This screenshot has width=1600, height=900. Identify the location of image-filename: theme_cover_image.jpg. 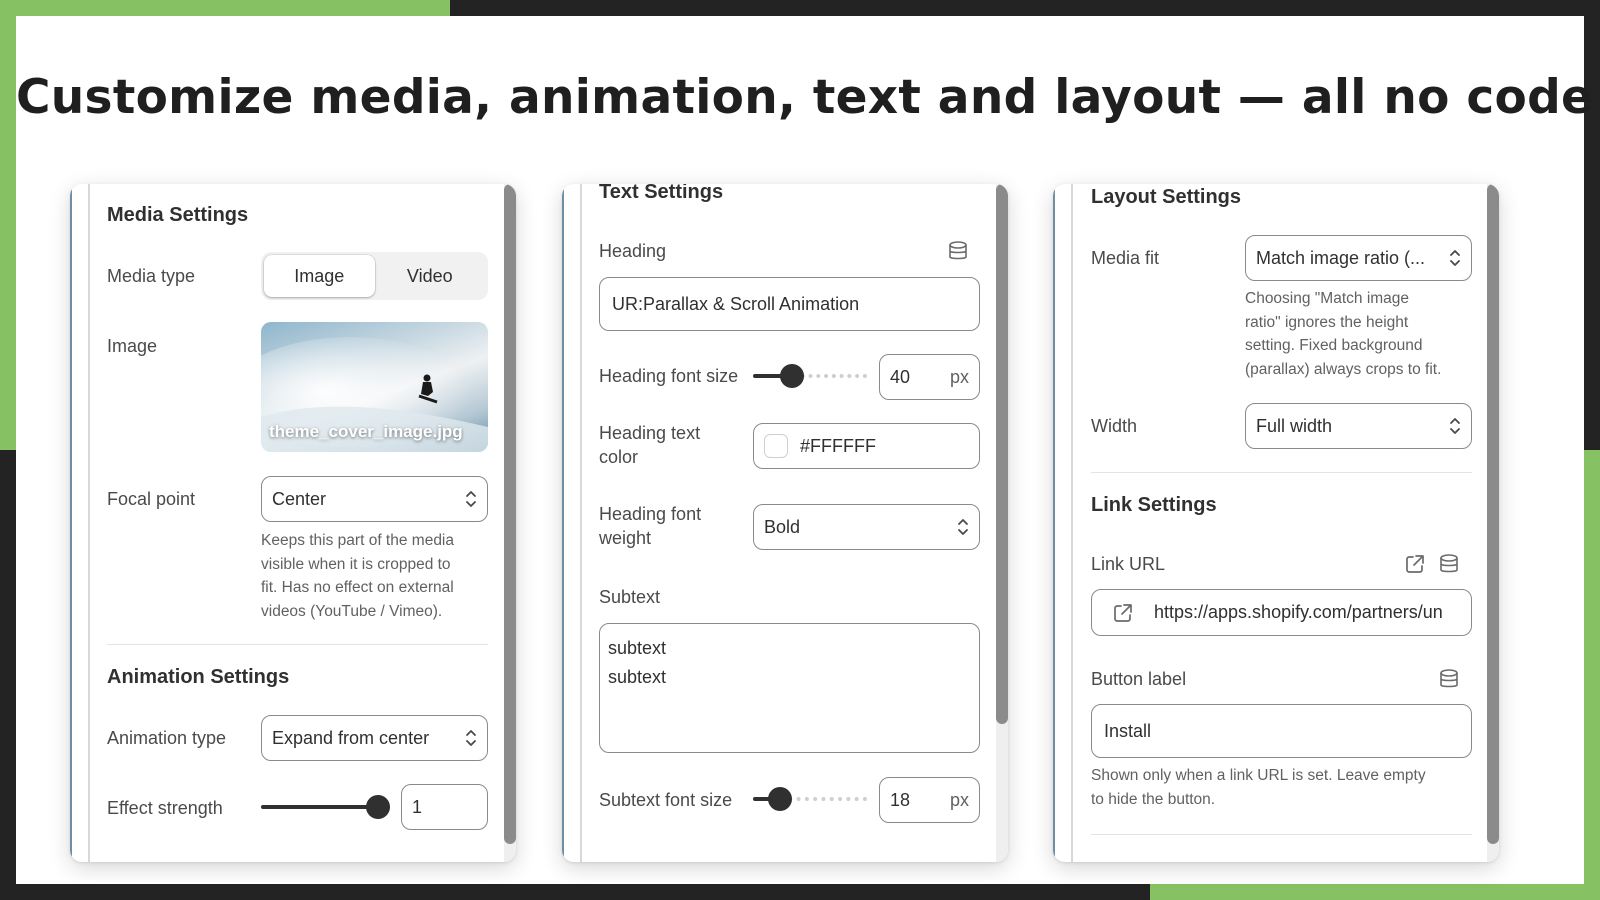
(366, 431).